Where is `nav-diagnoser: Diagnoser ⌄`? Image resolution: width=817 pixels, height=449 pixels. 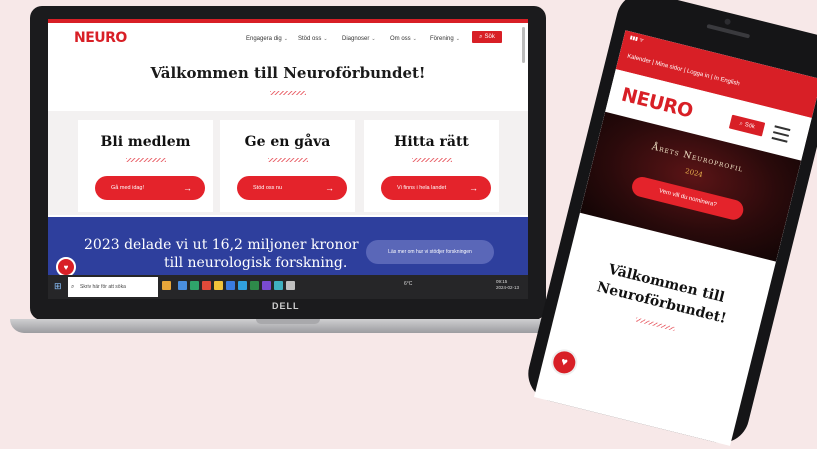 nav-diagnoser: Diagnoser ⌄ is located at coordinates (359, 39).